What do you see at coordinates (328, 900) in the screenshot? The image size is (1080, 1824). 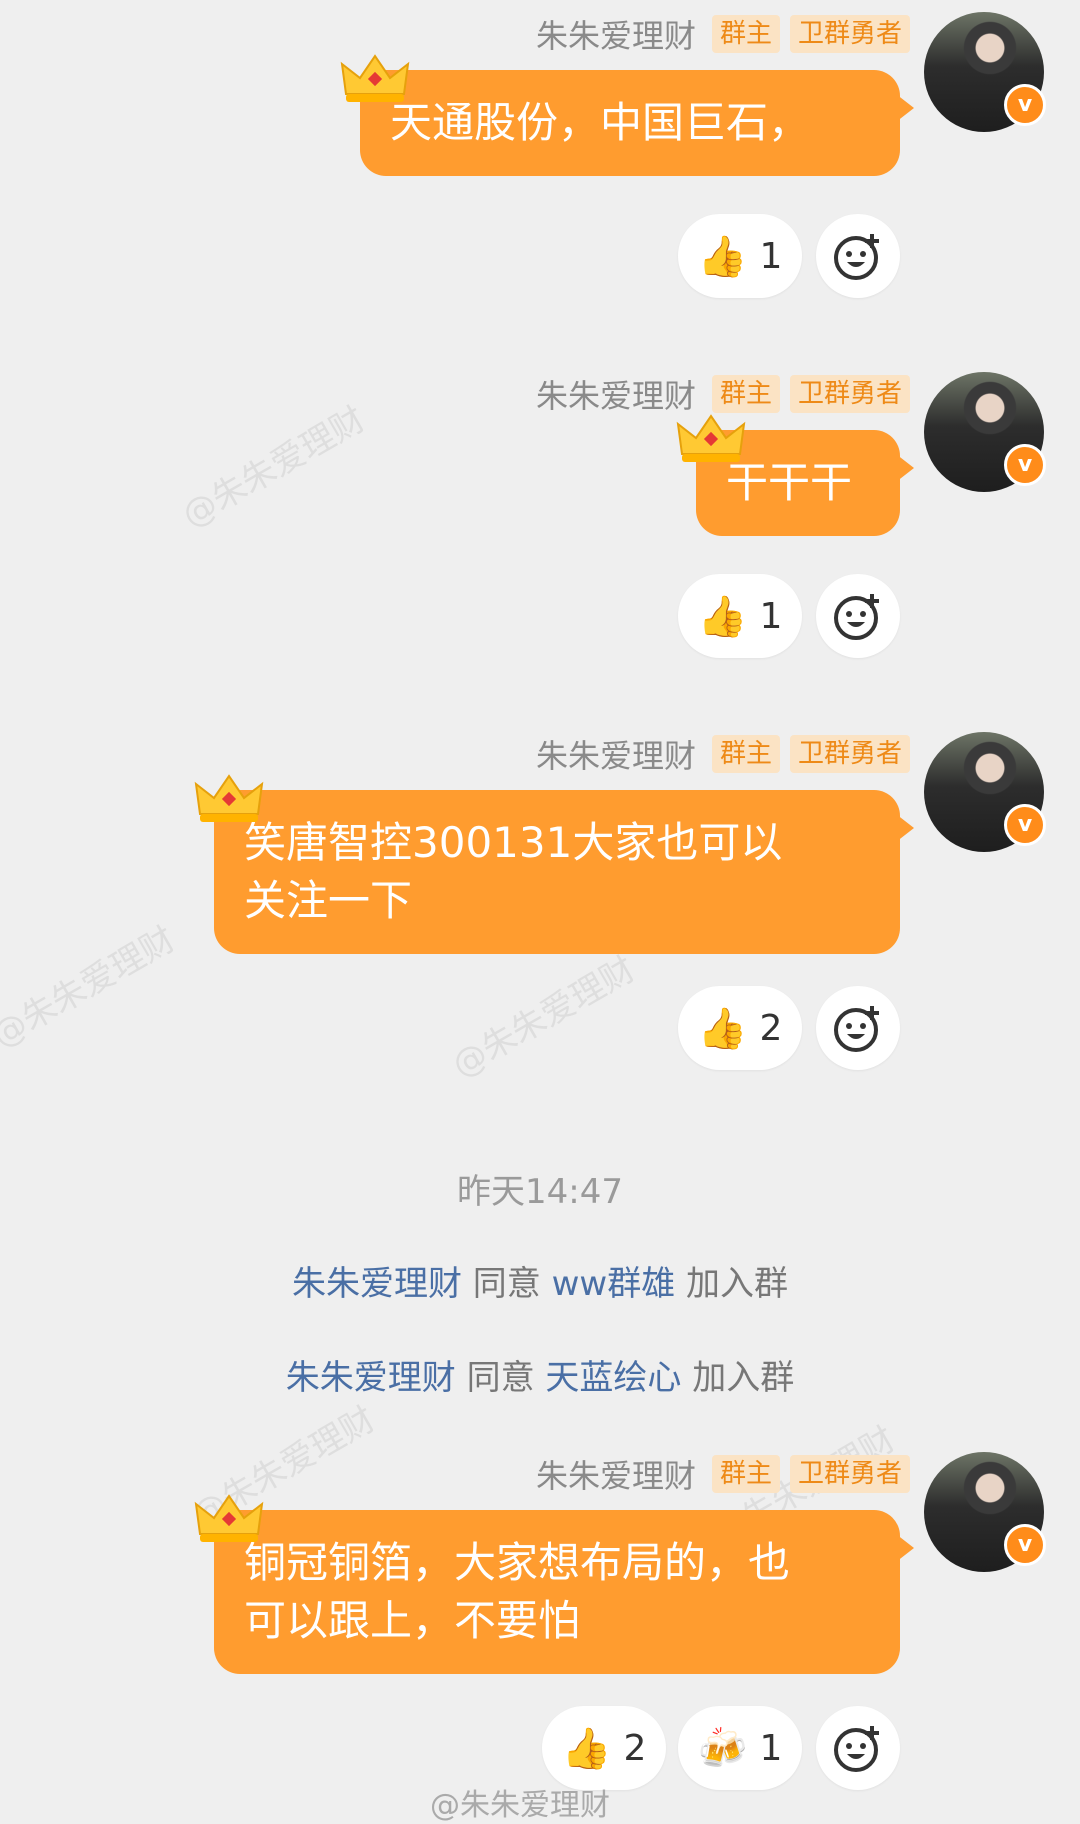 I see `message-text-line: 关注一下` at bounding box center [328, 900].